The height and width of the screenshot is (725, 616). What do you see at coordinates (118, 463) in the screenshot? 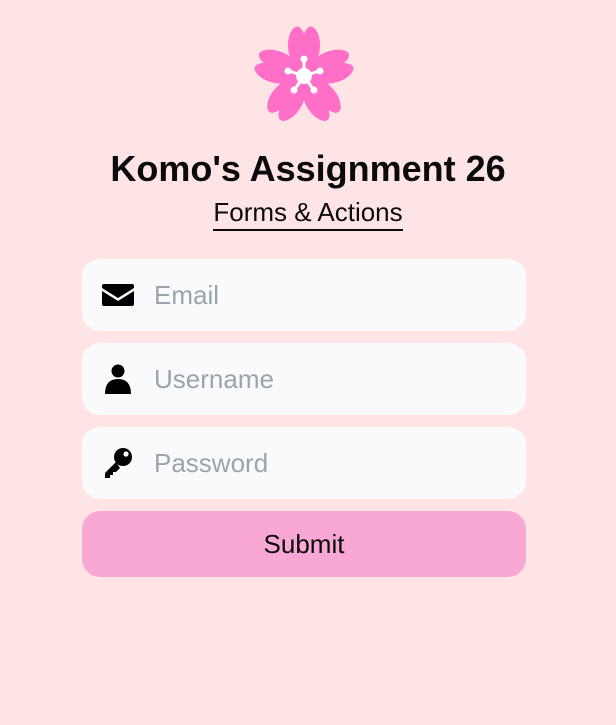
I see `key-icon` at bounding box center [118, 463].